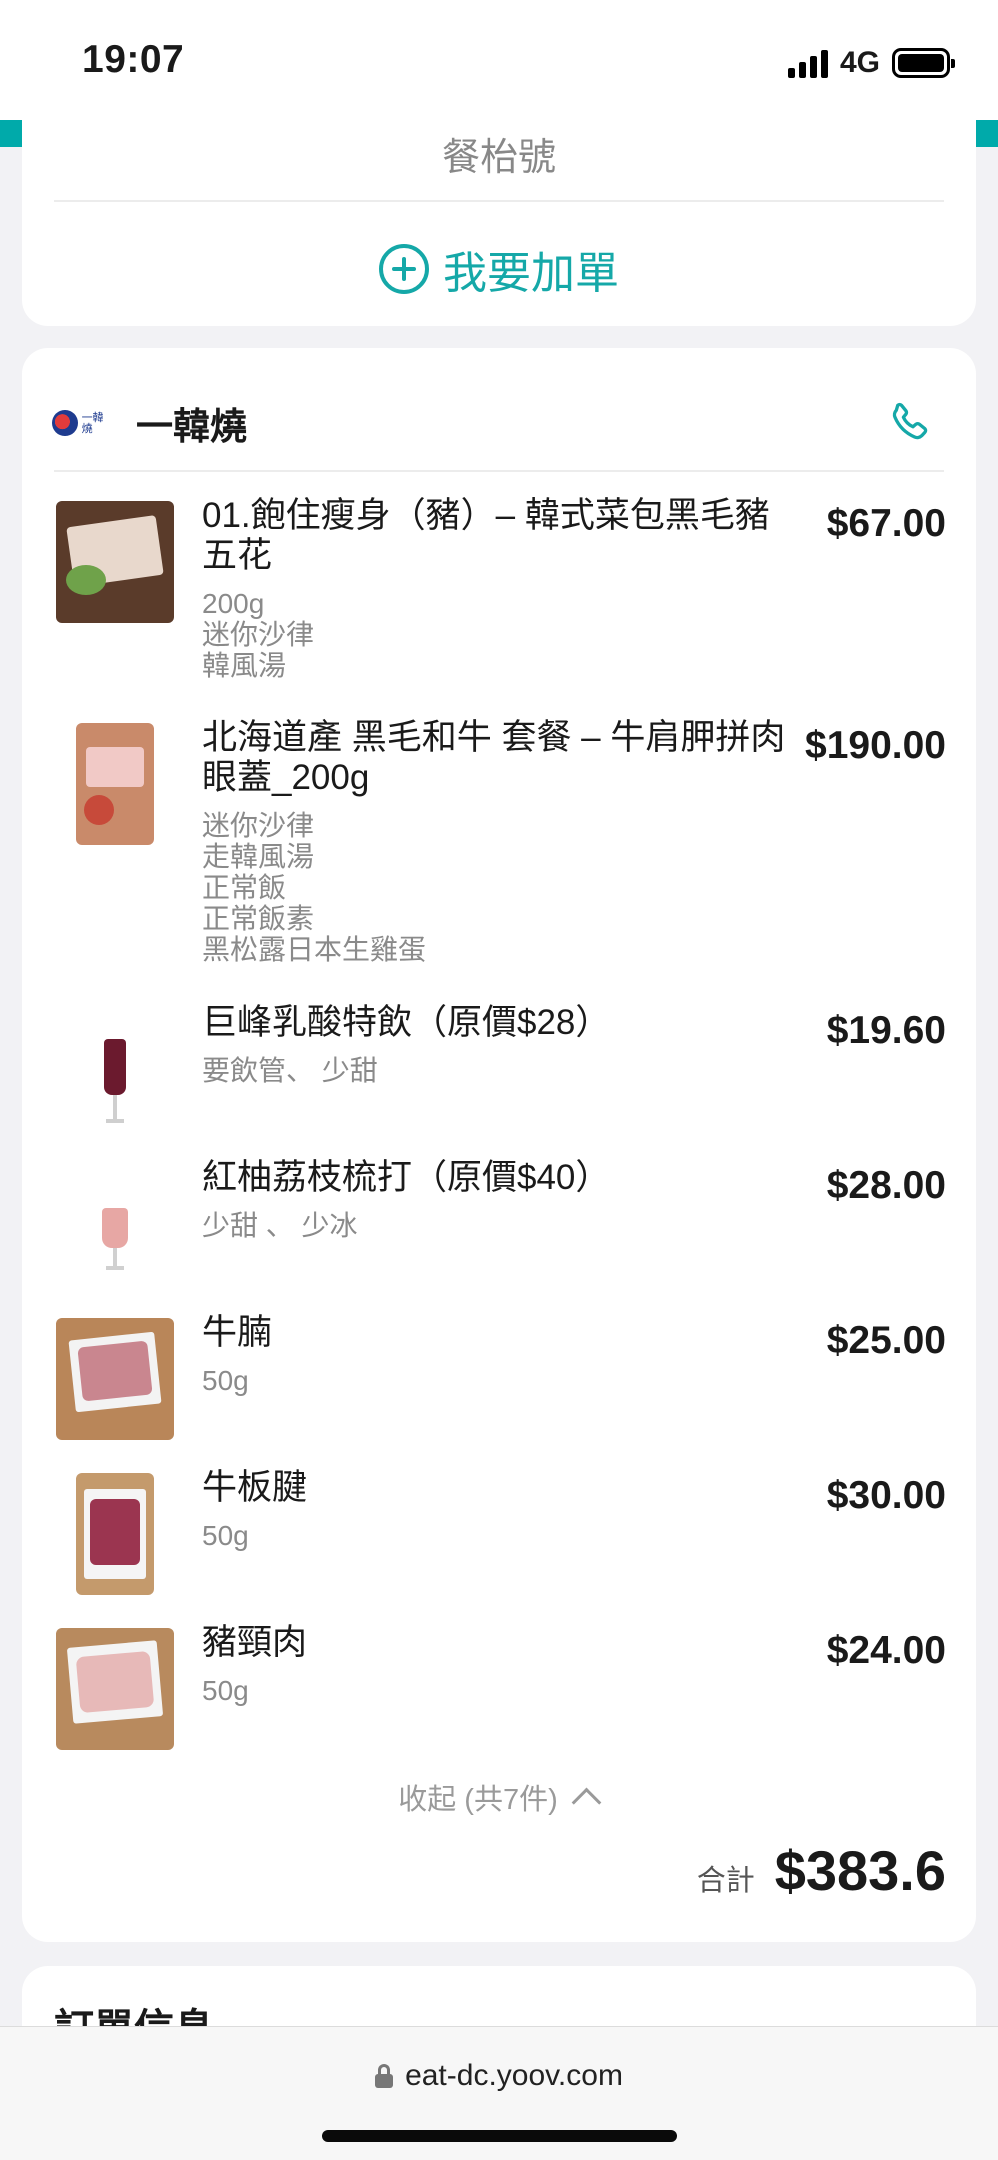 The image size is (998, 2160). I want to click on total-value: $383.6, so click(860, 1870).